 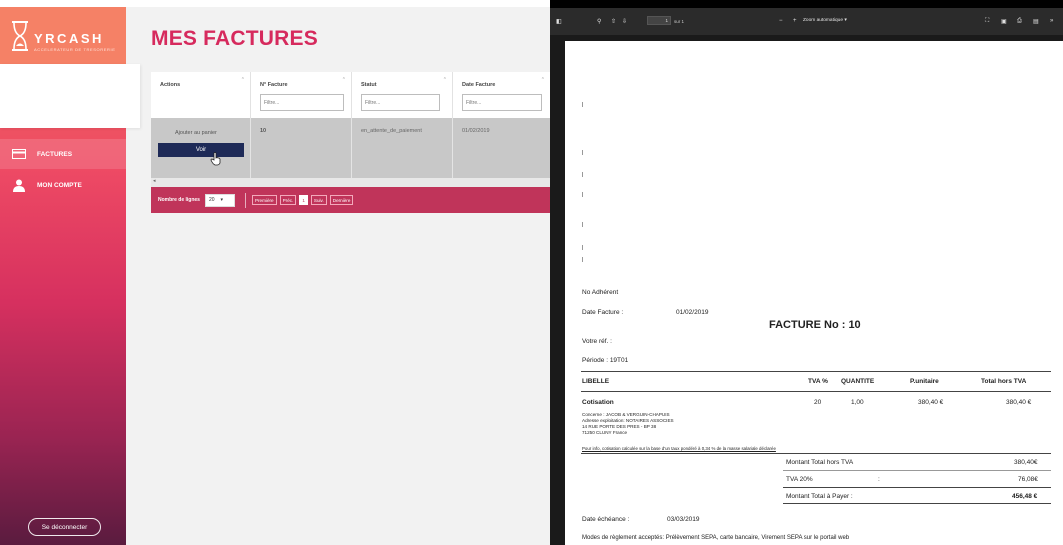 What do you see at coordinates (806, 4) in the screenshot?
I see `viewer-top-bar` at bounding box center [806, 4].